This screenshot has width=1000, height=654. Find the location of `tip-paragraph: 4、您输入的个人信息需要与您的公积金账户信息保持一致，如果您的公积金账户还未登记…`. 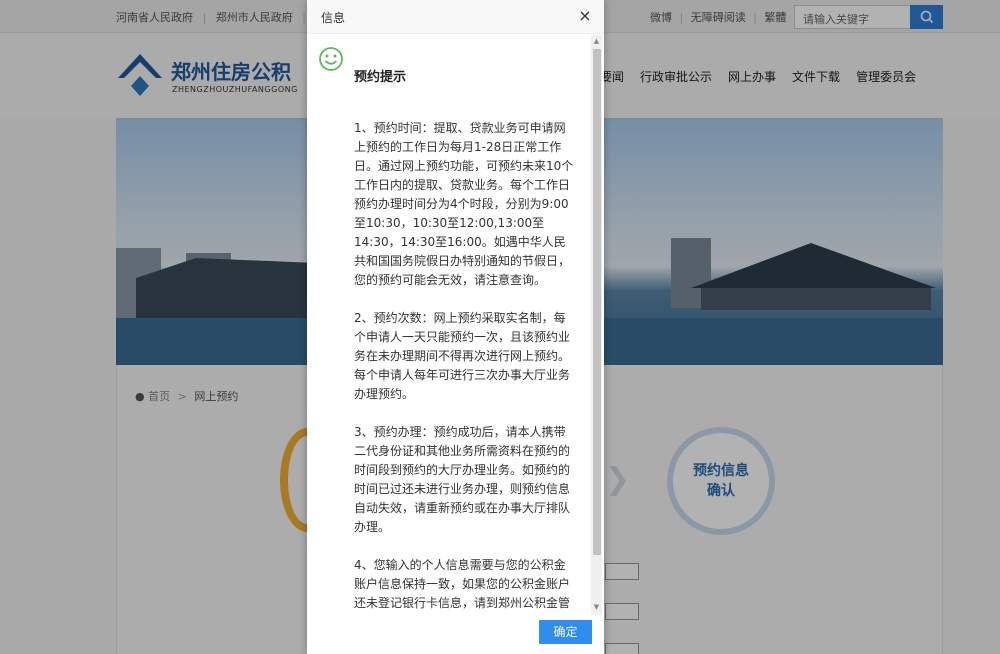

tip-paragraph: 4、您输入的个人信息需要与您的公积金账户信息保持一致，如果您的公积金账户还未登记… is located at coordinates (462, 584).